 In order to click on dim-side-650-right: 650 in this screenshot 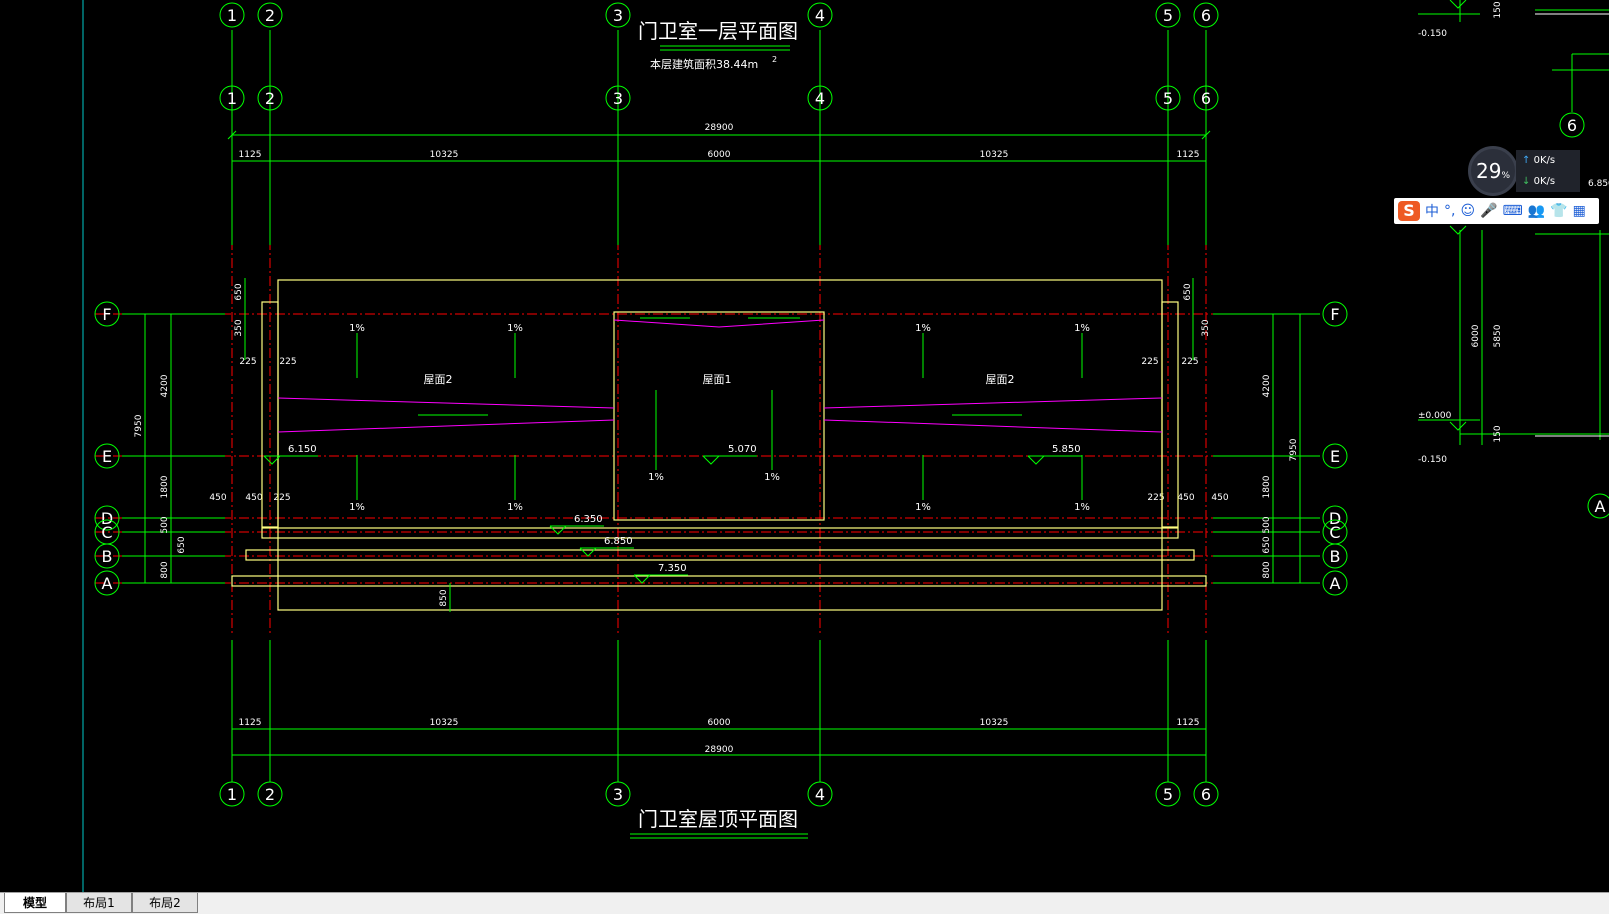, I will do `click(1188, 291)`.